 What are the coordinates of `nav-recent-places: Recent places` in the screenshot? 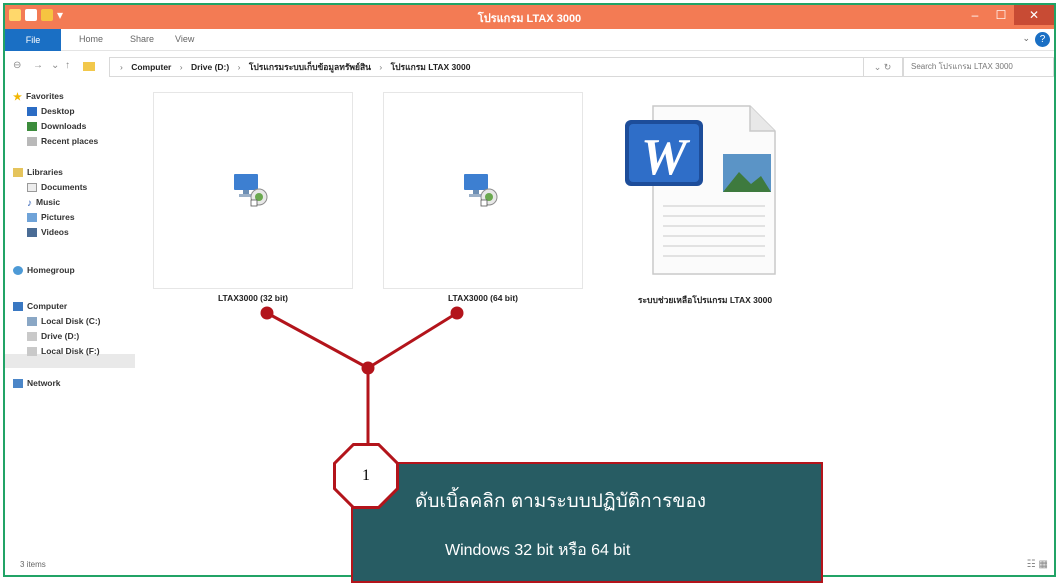 It's located at (62, 141).